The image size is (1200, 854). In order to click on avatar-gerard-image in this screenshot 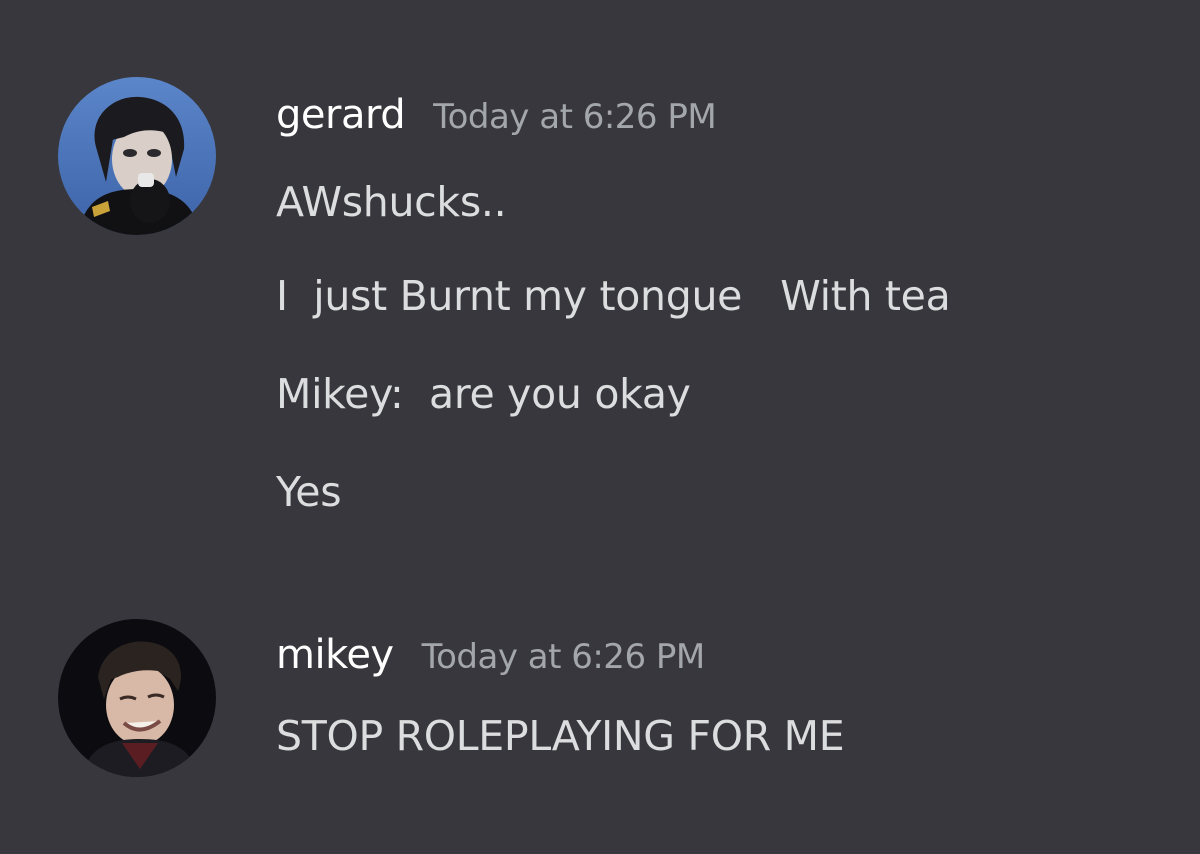, I will do `click(137, 156)`.